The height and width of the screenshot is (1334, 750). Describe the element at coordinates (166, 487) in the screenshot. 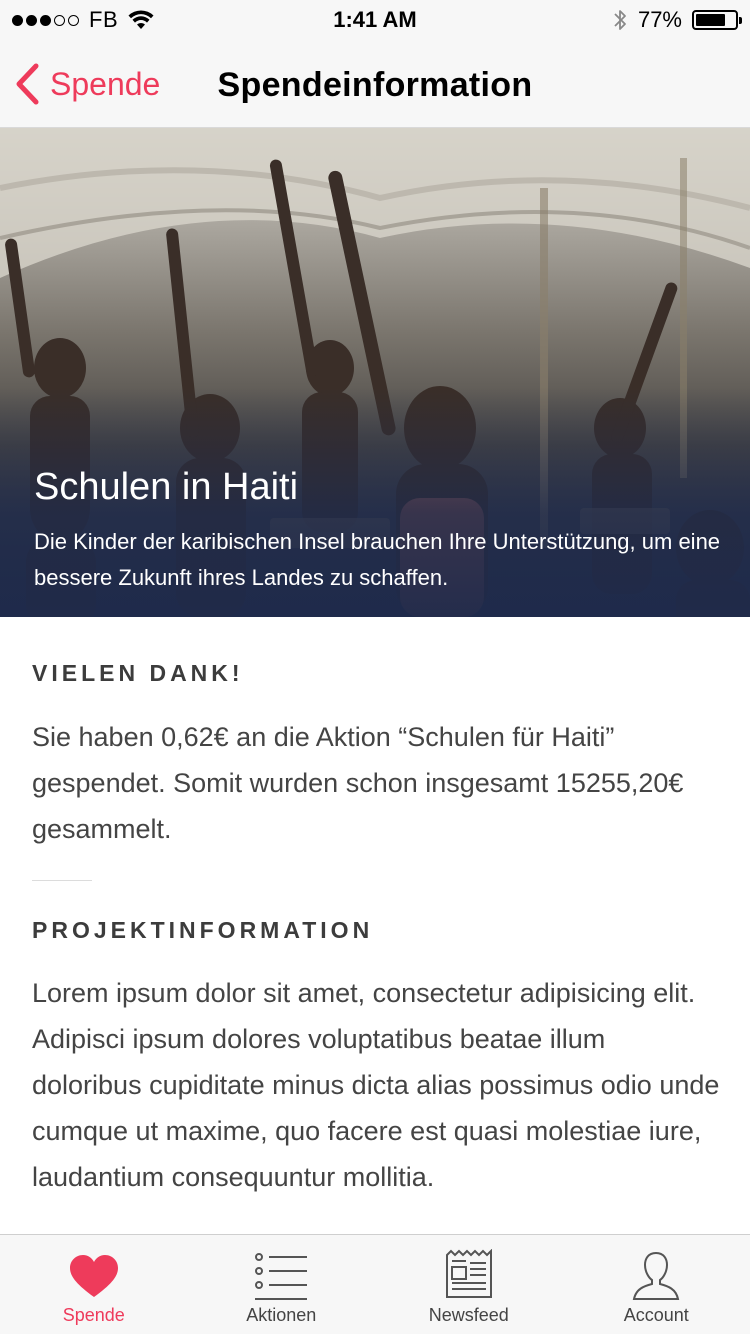

I see `hero-title: Schulen in Haiti` at that location.